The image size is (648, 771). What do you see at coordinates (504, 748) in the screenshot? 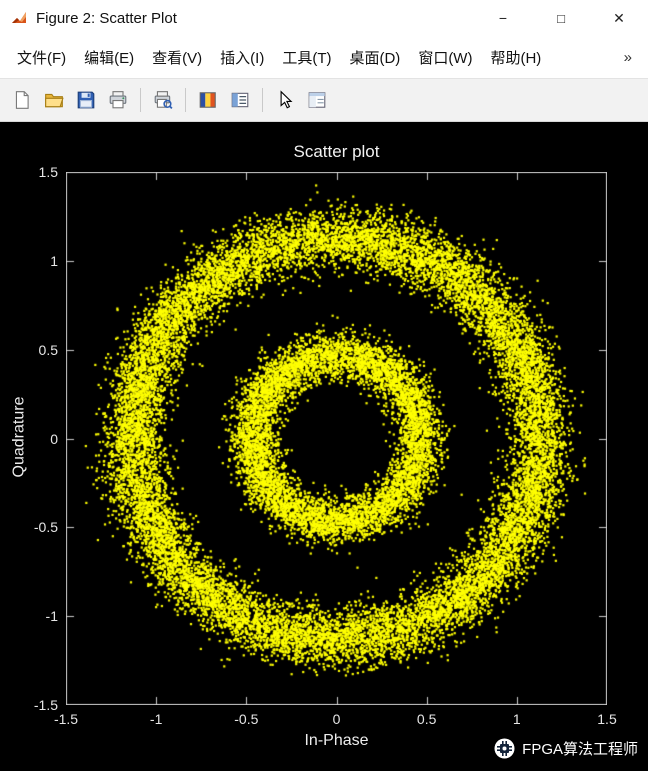
I see `watermark-logo-icon` at bounding box center [504, 748].